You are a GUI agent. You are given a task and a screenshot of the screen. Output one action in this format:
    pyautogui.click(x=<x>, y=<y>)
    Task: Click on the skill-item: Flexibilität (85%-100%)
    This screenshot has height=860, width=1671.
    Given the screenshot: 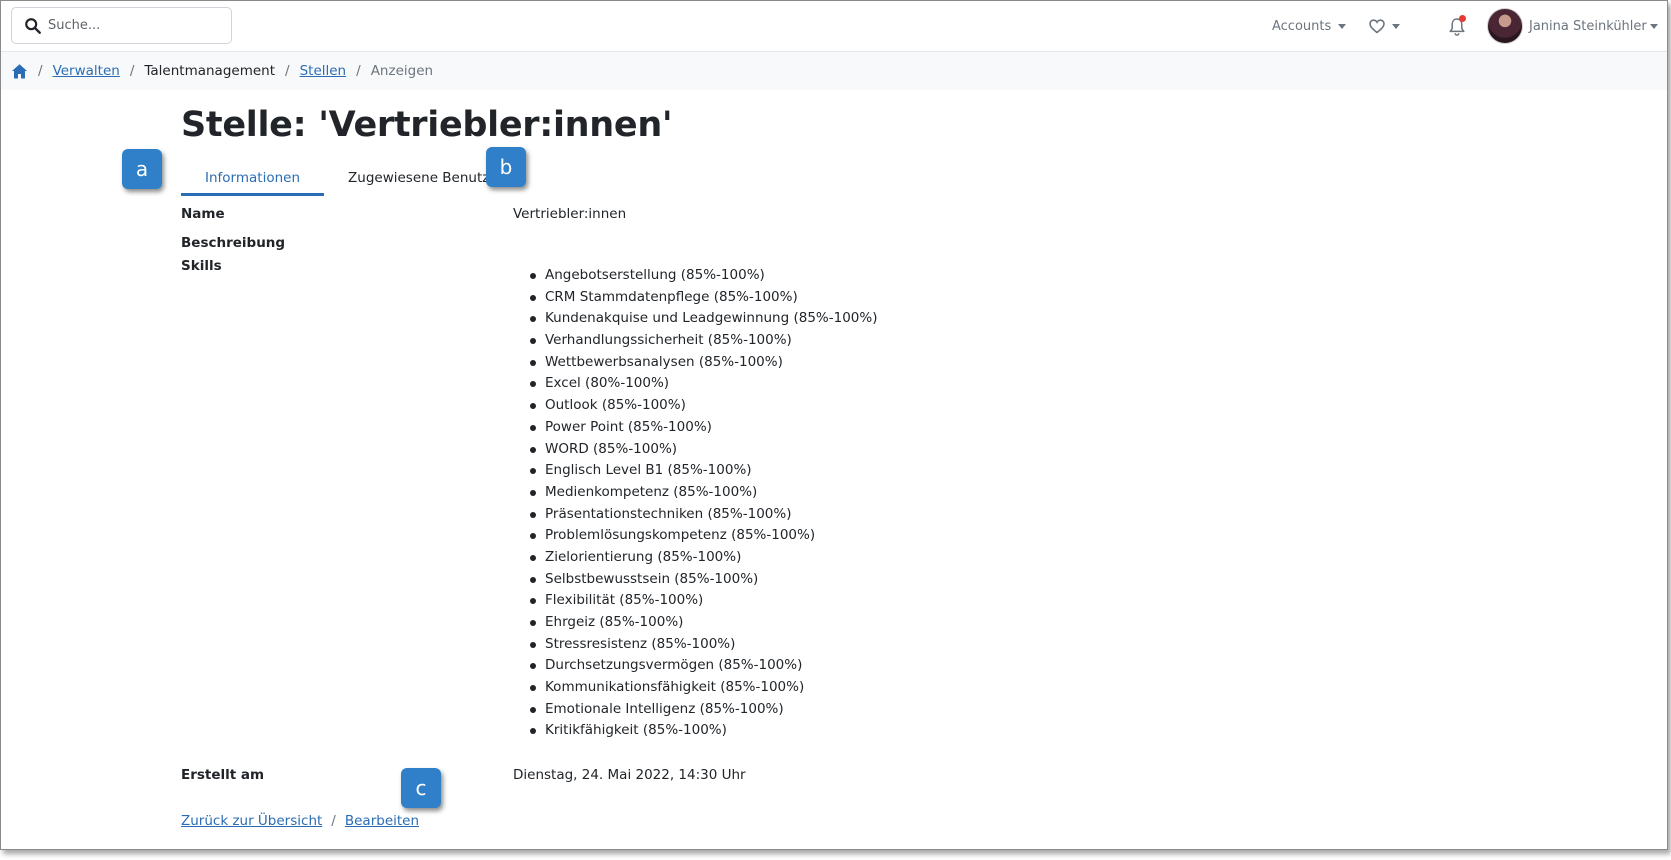 What is the action you would take?
    pyautogui.click(x=695, y=601)
    